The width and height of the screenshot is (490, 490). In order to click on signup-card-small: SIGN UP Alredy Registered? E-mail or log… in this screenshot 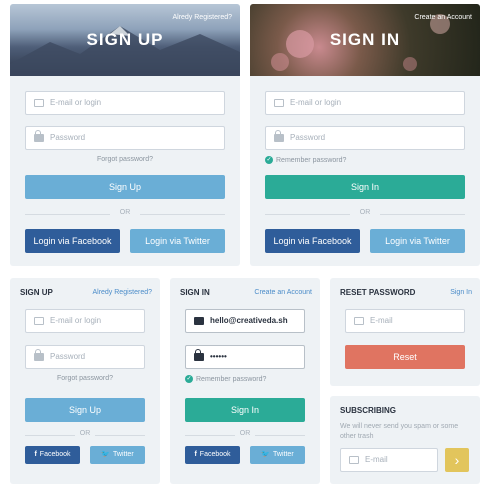, I will do `click(85, 381)`.